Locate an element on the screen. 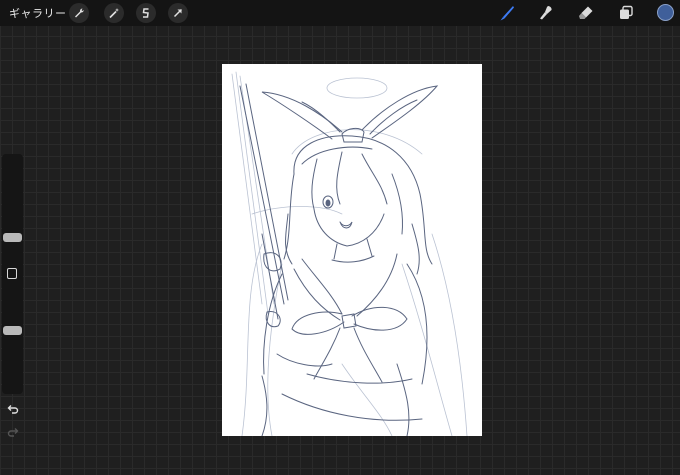 This screenshot has height=475, width=680. layers-button is located at coordinates (626, 13).